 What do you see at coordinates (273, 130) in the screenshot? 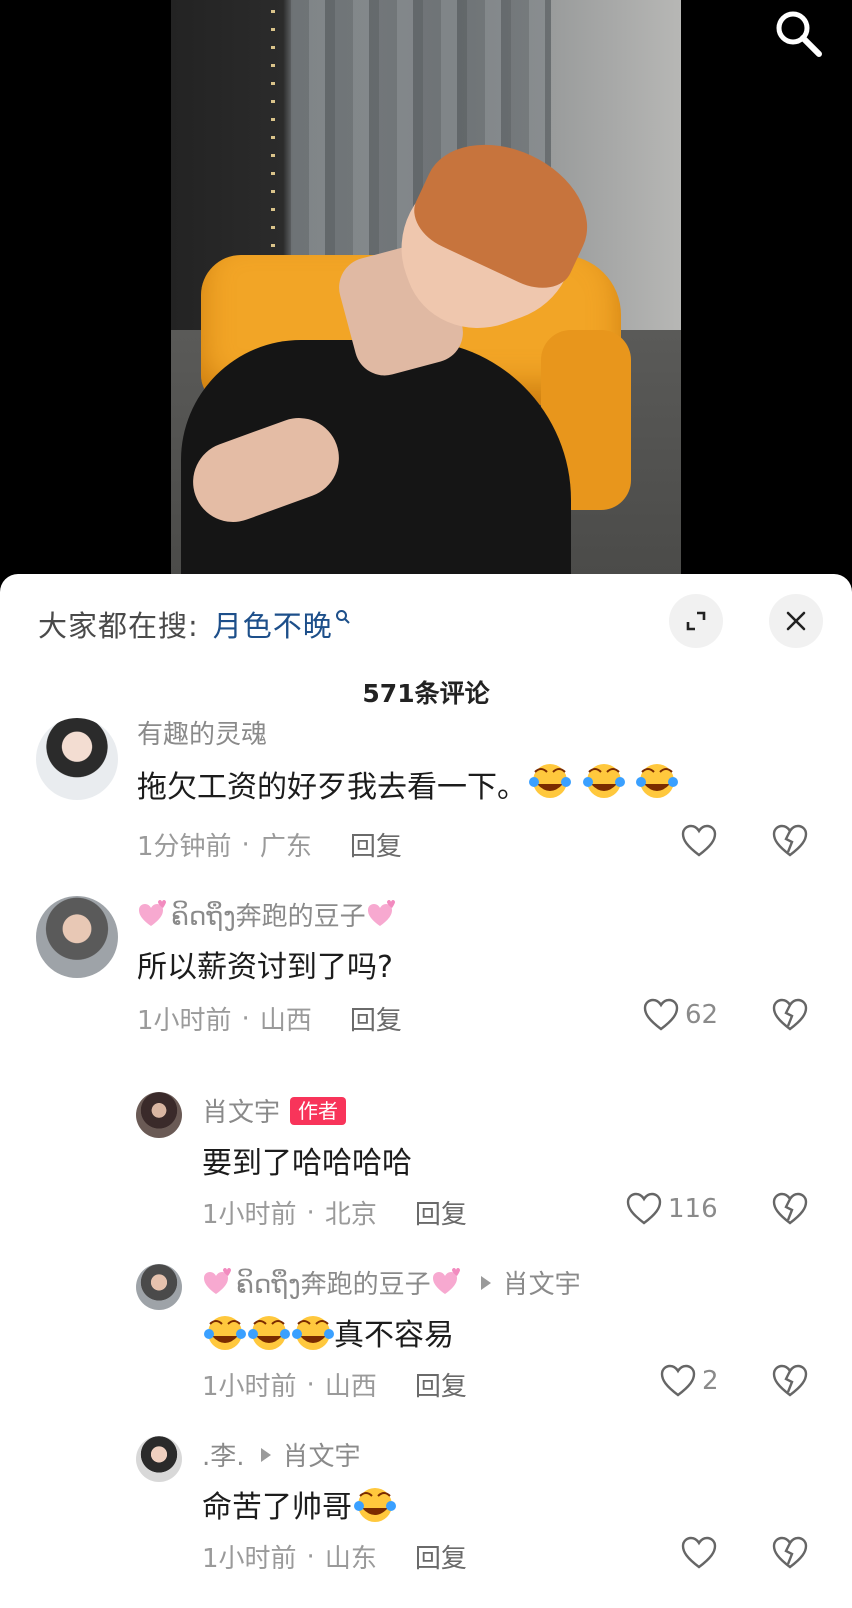
I see `video-lights` at bounding box center [273, 130].